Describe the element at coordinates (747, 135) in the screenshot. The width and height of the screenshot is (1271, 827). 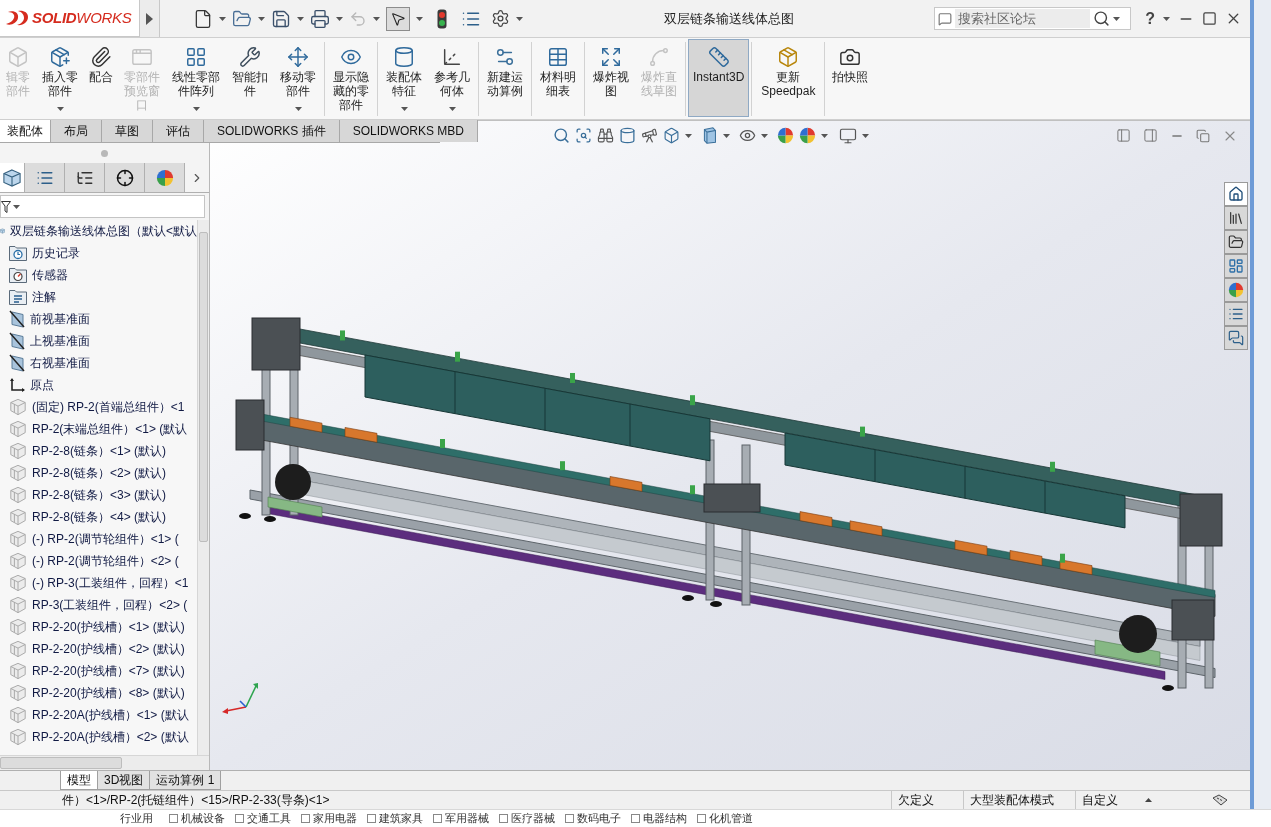
I see `eye-icon` at that location.